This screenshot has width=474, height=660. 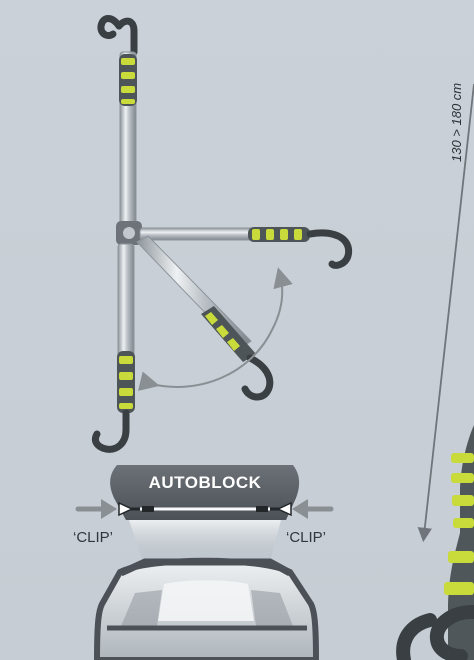 I want to click on clip-right-label: ‘CLIP’, so click(x=306, y=537).